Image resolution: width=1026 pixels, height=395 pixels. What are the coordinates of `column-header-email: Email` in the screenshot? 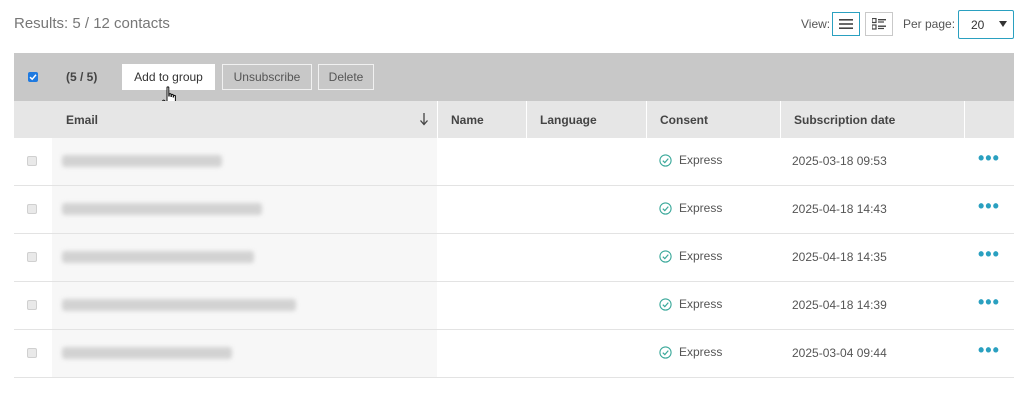 It's located at (244, 119).